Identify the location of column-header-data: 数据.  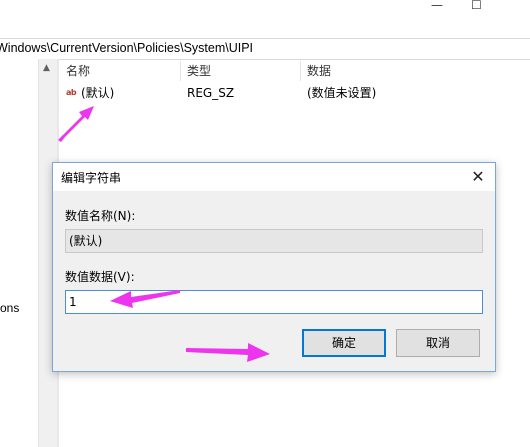
(319, 71).